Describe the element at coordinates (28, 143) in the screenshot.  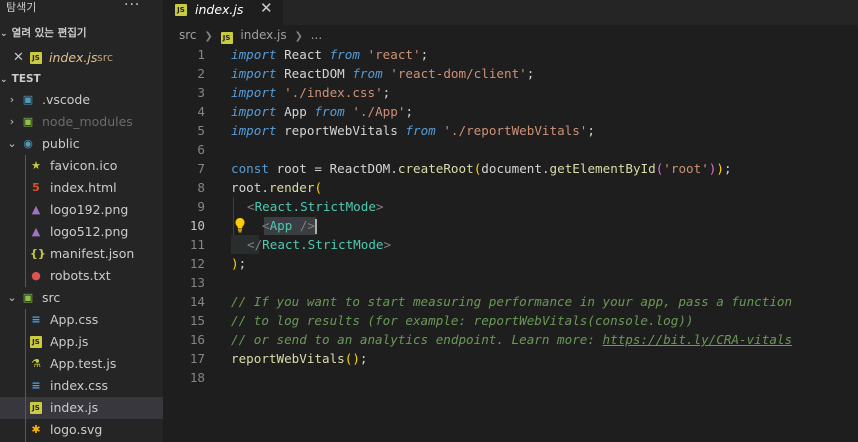
I see `public-folder-icon: ◉` at that location.